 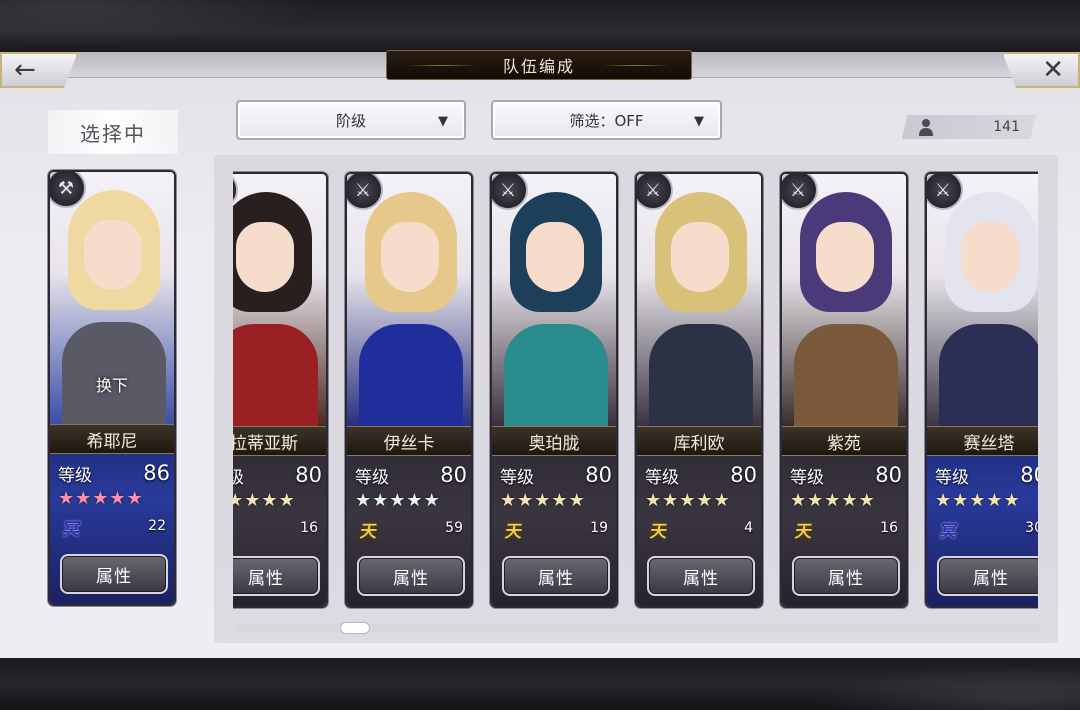 I want to click on selected-character-card: ⚒ 换下 希耶尼 等级 86 ★ ★ ★ ★ ★ 冥 22 属性, so click(x=112, y=388).